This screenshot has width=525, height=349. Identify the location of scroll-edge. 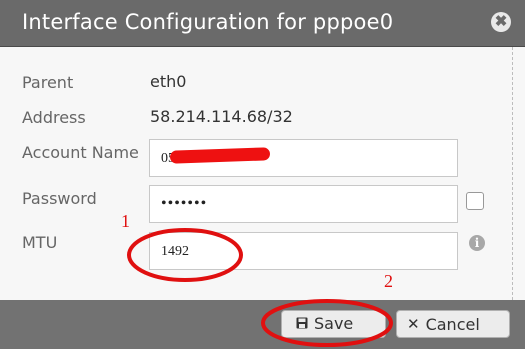
(518, 173).